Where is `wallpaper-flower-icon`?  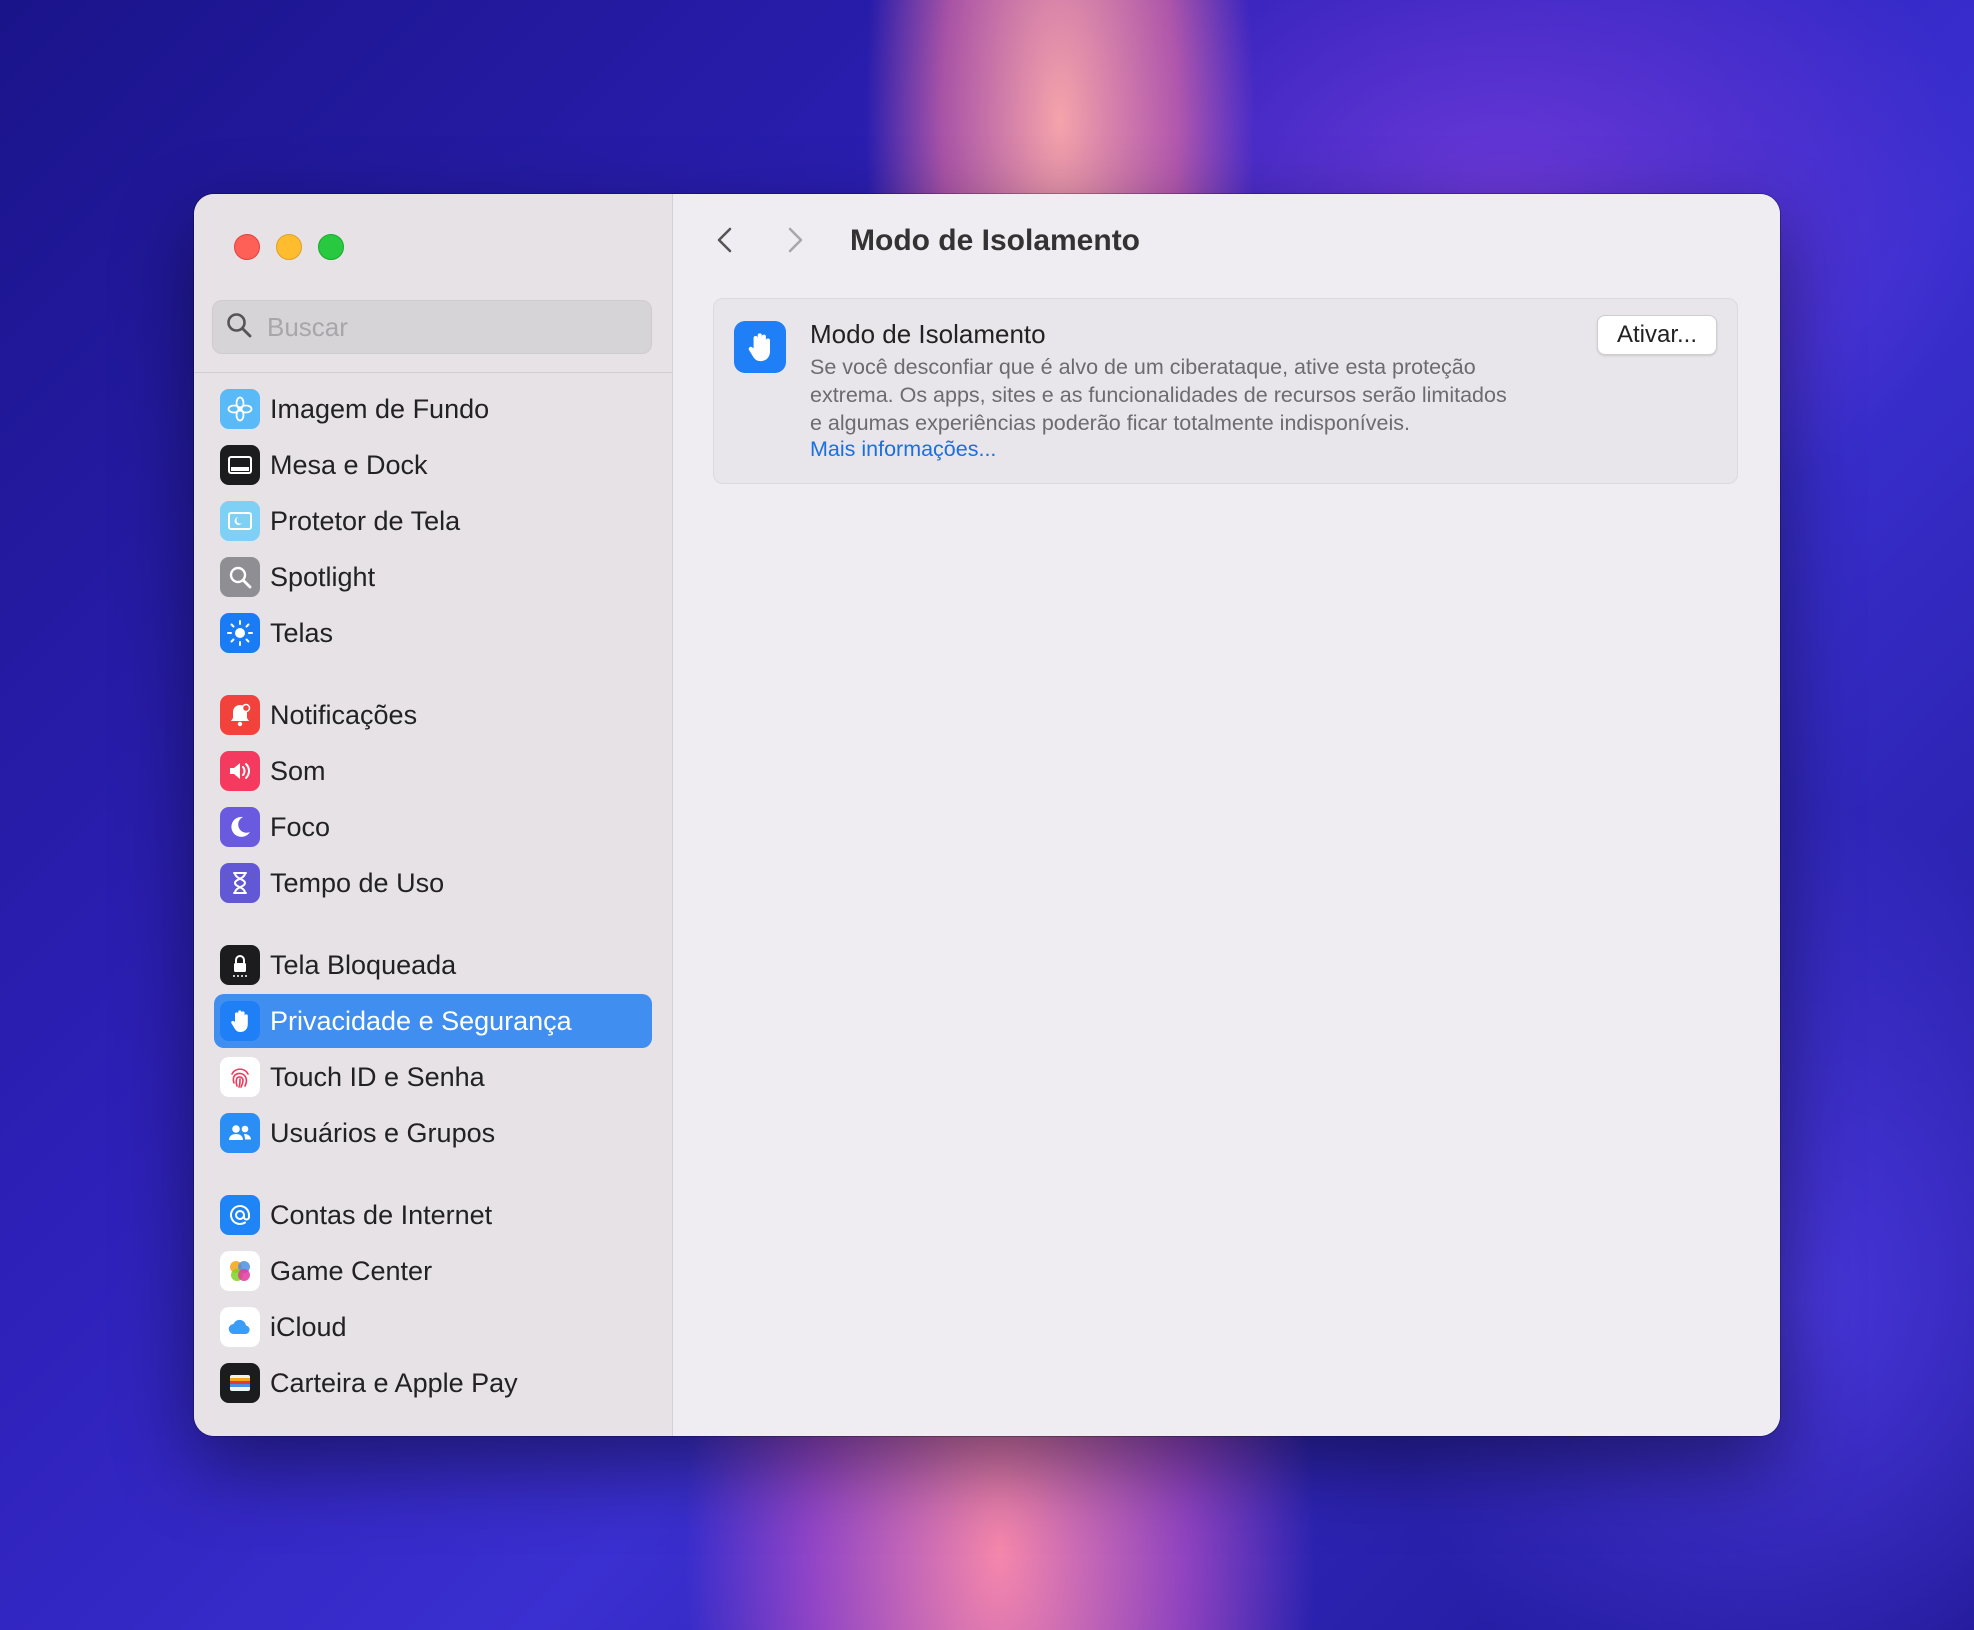
wallpaper-flower-icon is located at coordinates (240, 409).